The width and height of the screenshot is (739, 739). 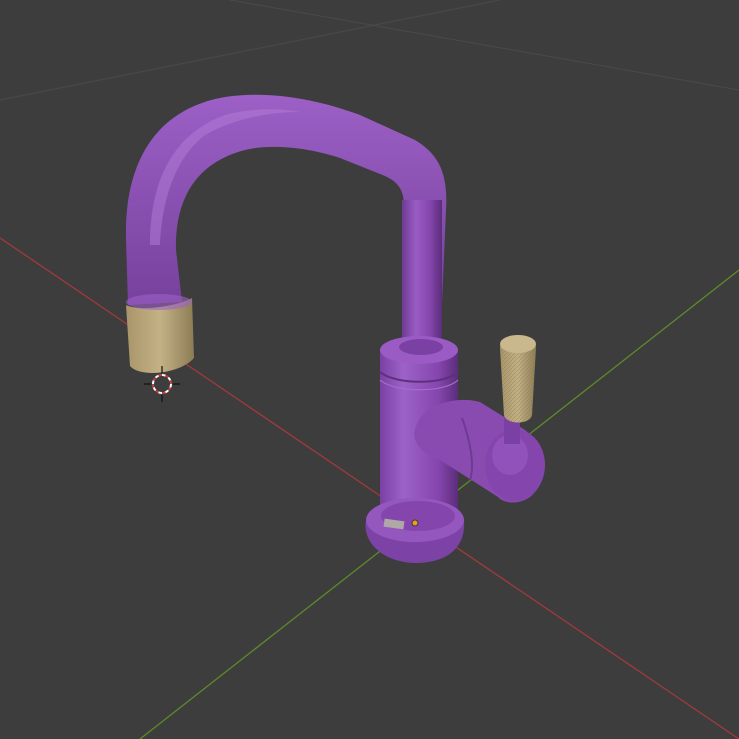 What do you see at coordinates (369, 50) in the screenshot?
I see `floor-grid` at bounding box center [369, 50].